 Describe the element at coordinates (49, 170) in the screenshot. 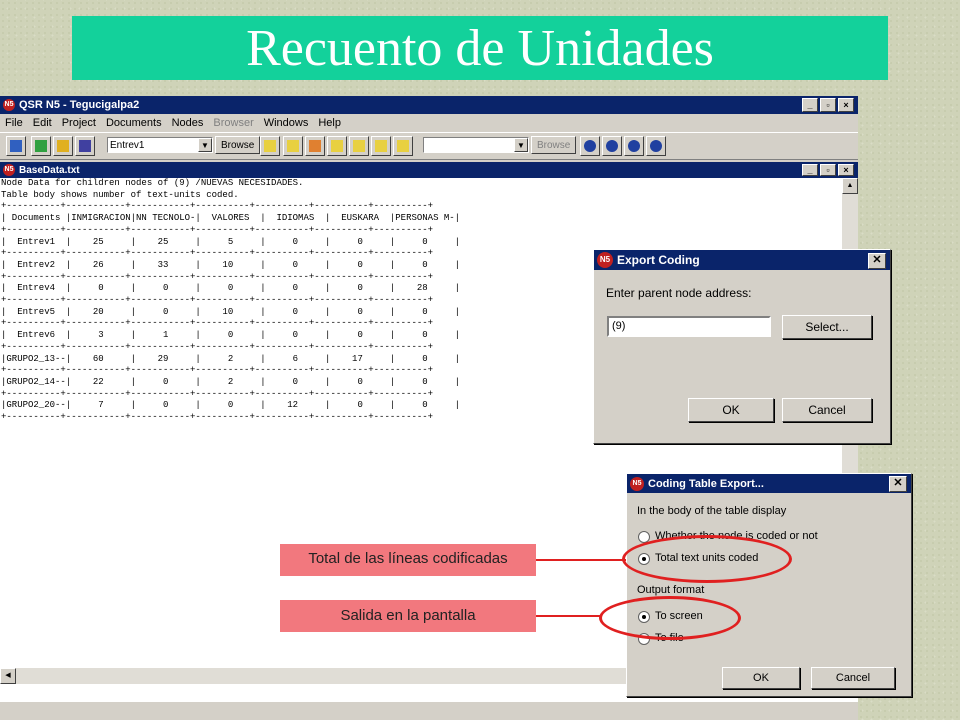

I see `document-title: BaseData.txt` at that location.